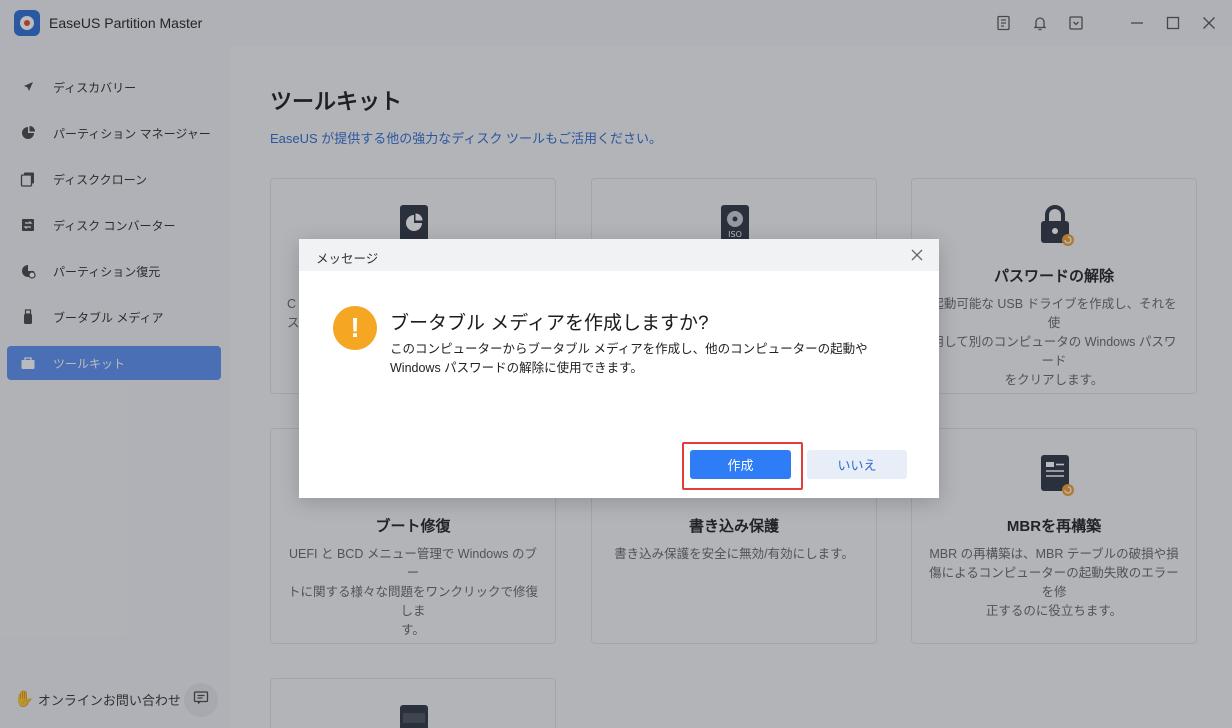 The width and height of the screenshot is (1232, 728). I want to click on dialog-heading: ブータブル メディアを作成しますか?, so click(549, 323).